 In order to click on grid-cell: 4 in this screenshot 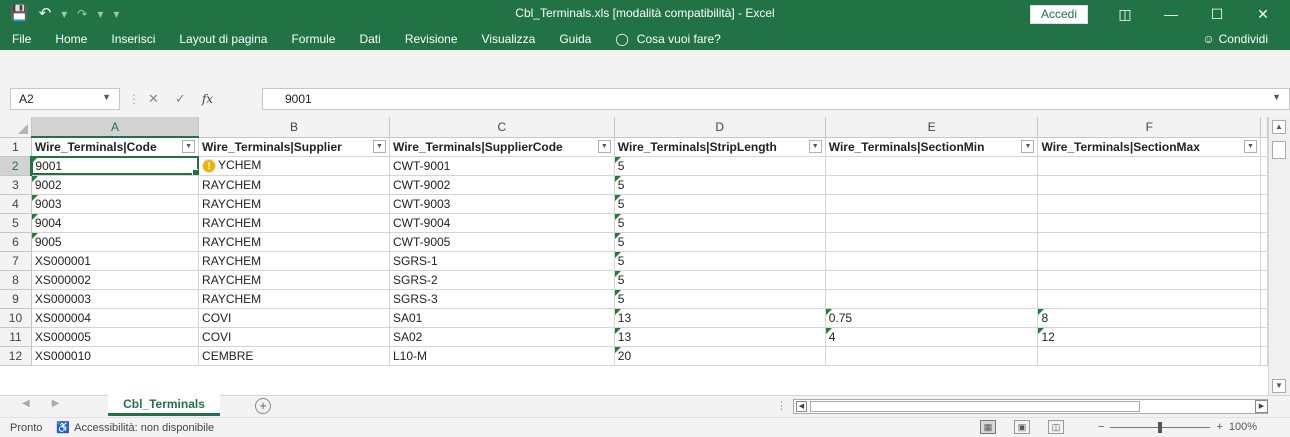, I will do `click(932, 337)`.